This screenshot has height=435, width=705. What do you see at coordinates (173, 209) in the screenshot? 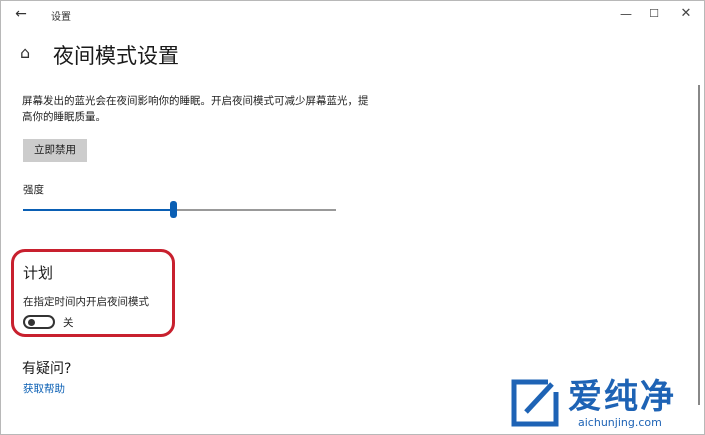
I see `slider-thumb` at bounding box center [173, 209].